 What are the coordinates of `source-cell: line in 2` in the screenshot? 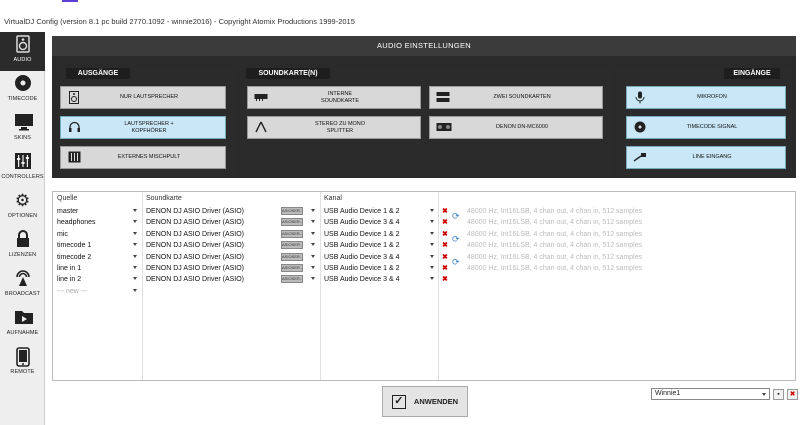 It's located at (69, 279).